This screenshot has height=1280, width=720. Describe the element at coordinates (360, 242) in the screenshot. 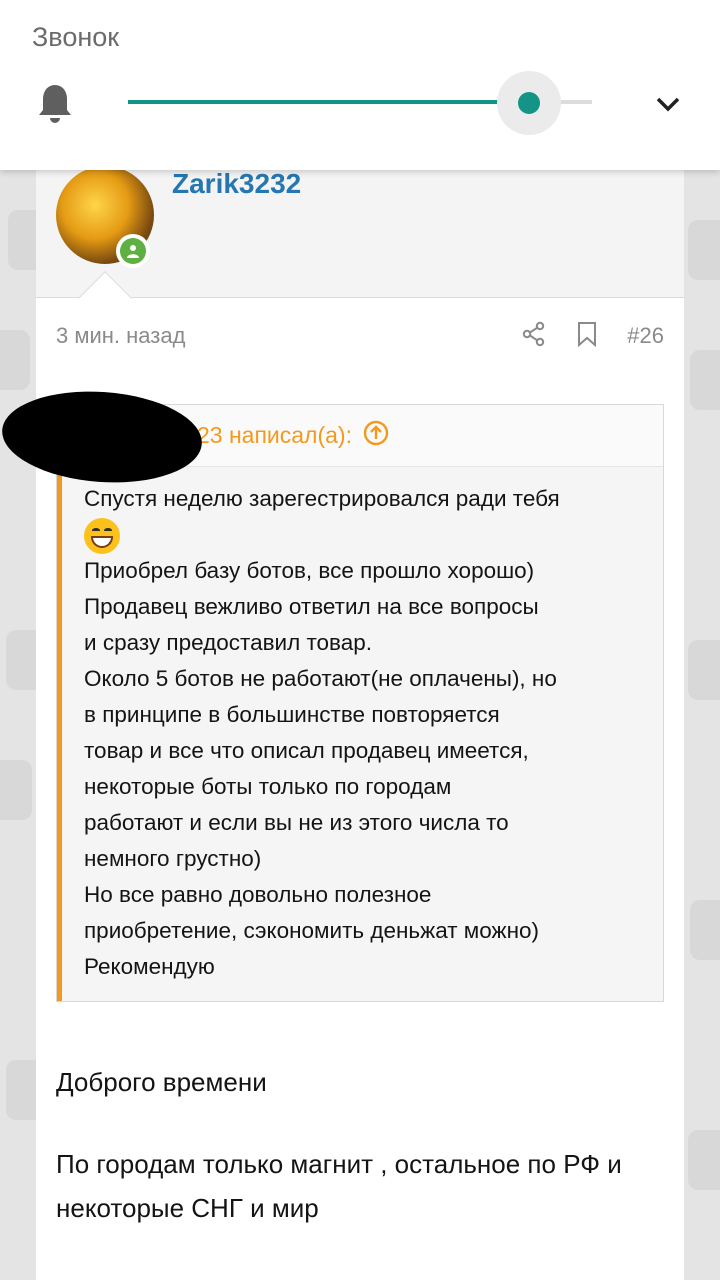

I see `author-bar: Zarik3232` at that location.